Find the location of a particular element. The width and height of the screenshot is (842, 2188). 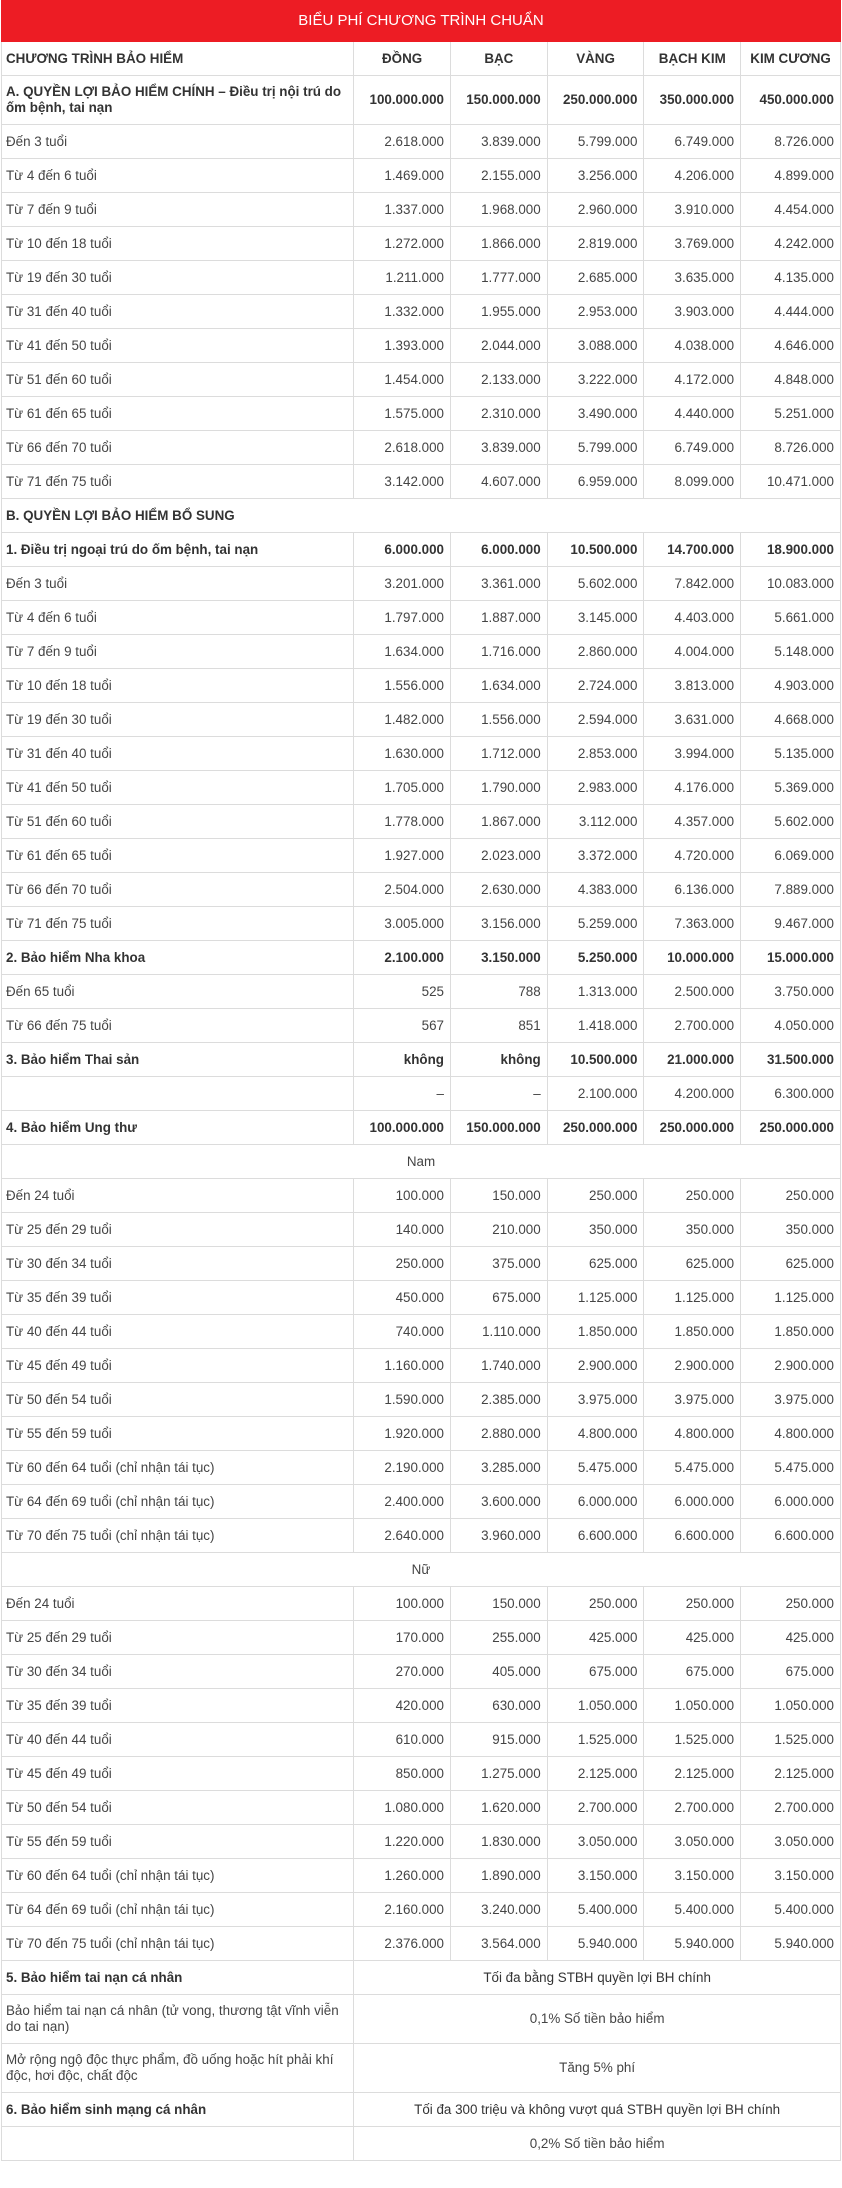

row-label: Từ 66 đến 75 tuổi is located at coordinates (177, 1025).